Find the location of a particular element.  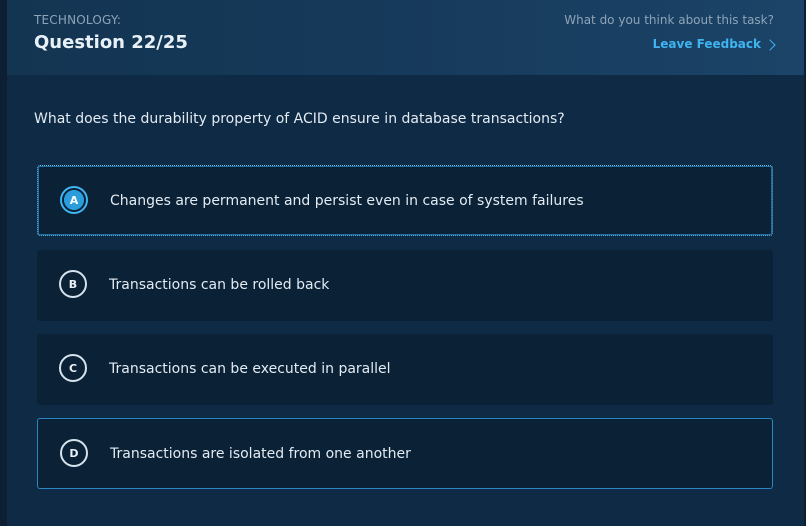

answer-option-b: B Transactions can be rolled back is located at coordinates (405, 285).